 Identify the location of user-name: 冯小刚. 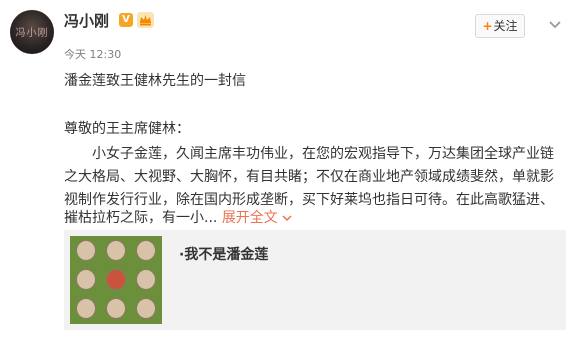
(86, 20).